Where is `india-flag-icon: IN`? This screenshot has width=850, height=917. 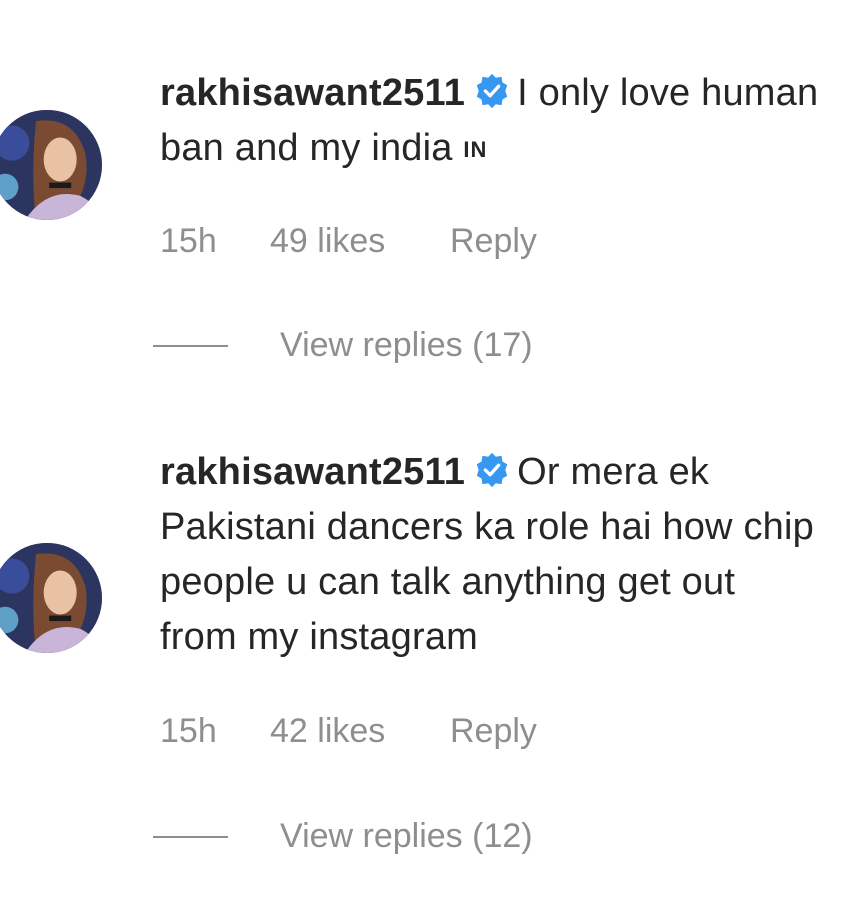 india-flag-icon: IN is located at coordinates (475, 149).